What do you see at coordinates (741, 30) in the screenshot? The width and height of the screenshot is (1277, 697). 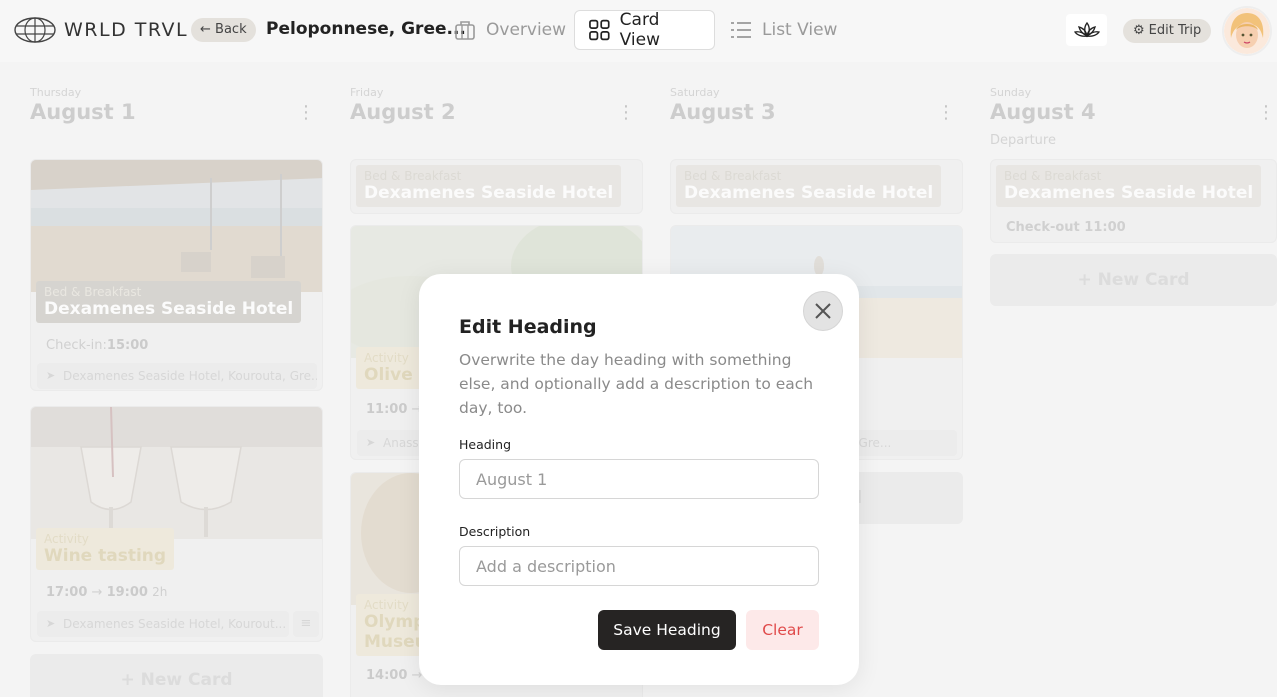 I see `list-icon` at bounding box center [741, 30].